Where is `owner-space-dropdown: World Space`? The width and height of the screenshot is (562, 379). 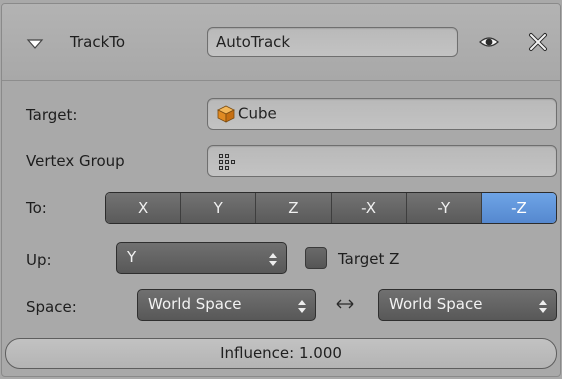
owner-space-dropdown: World Space is located at coordinates (226, 305).